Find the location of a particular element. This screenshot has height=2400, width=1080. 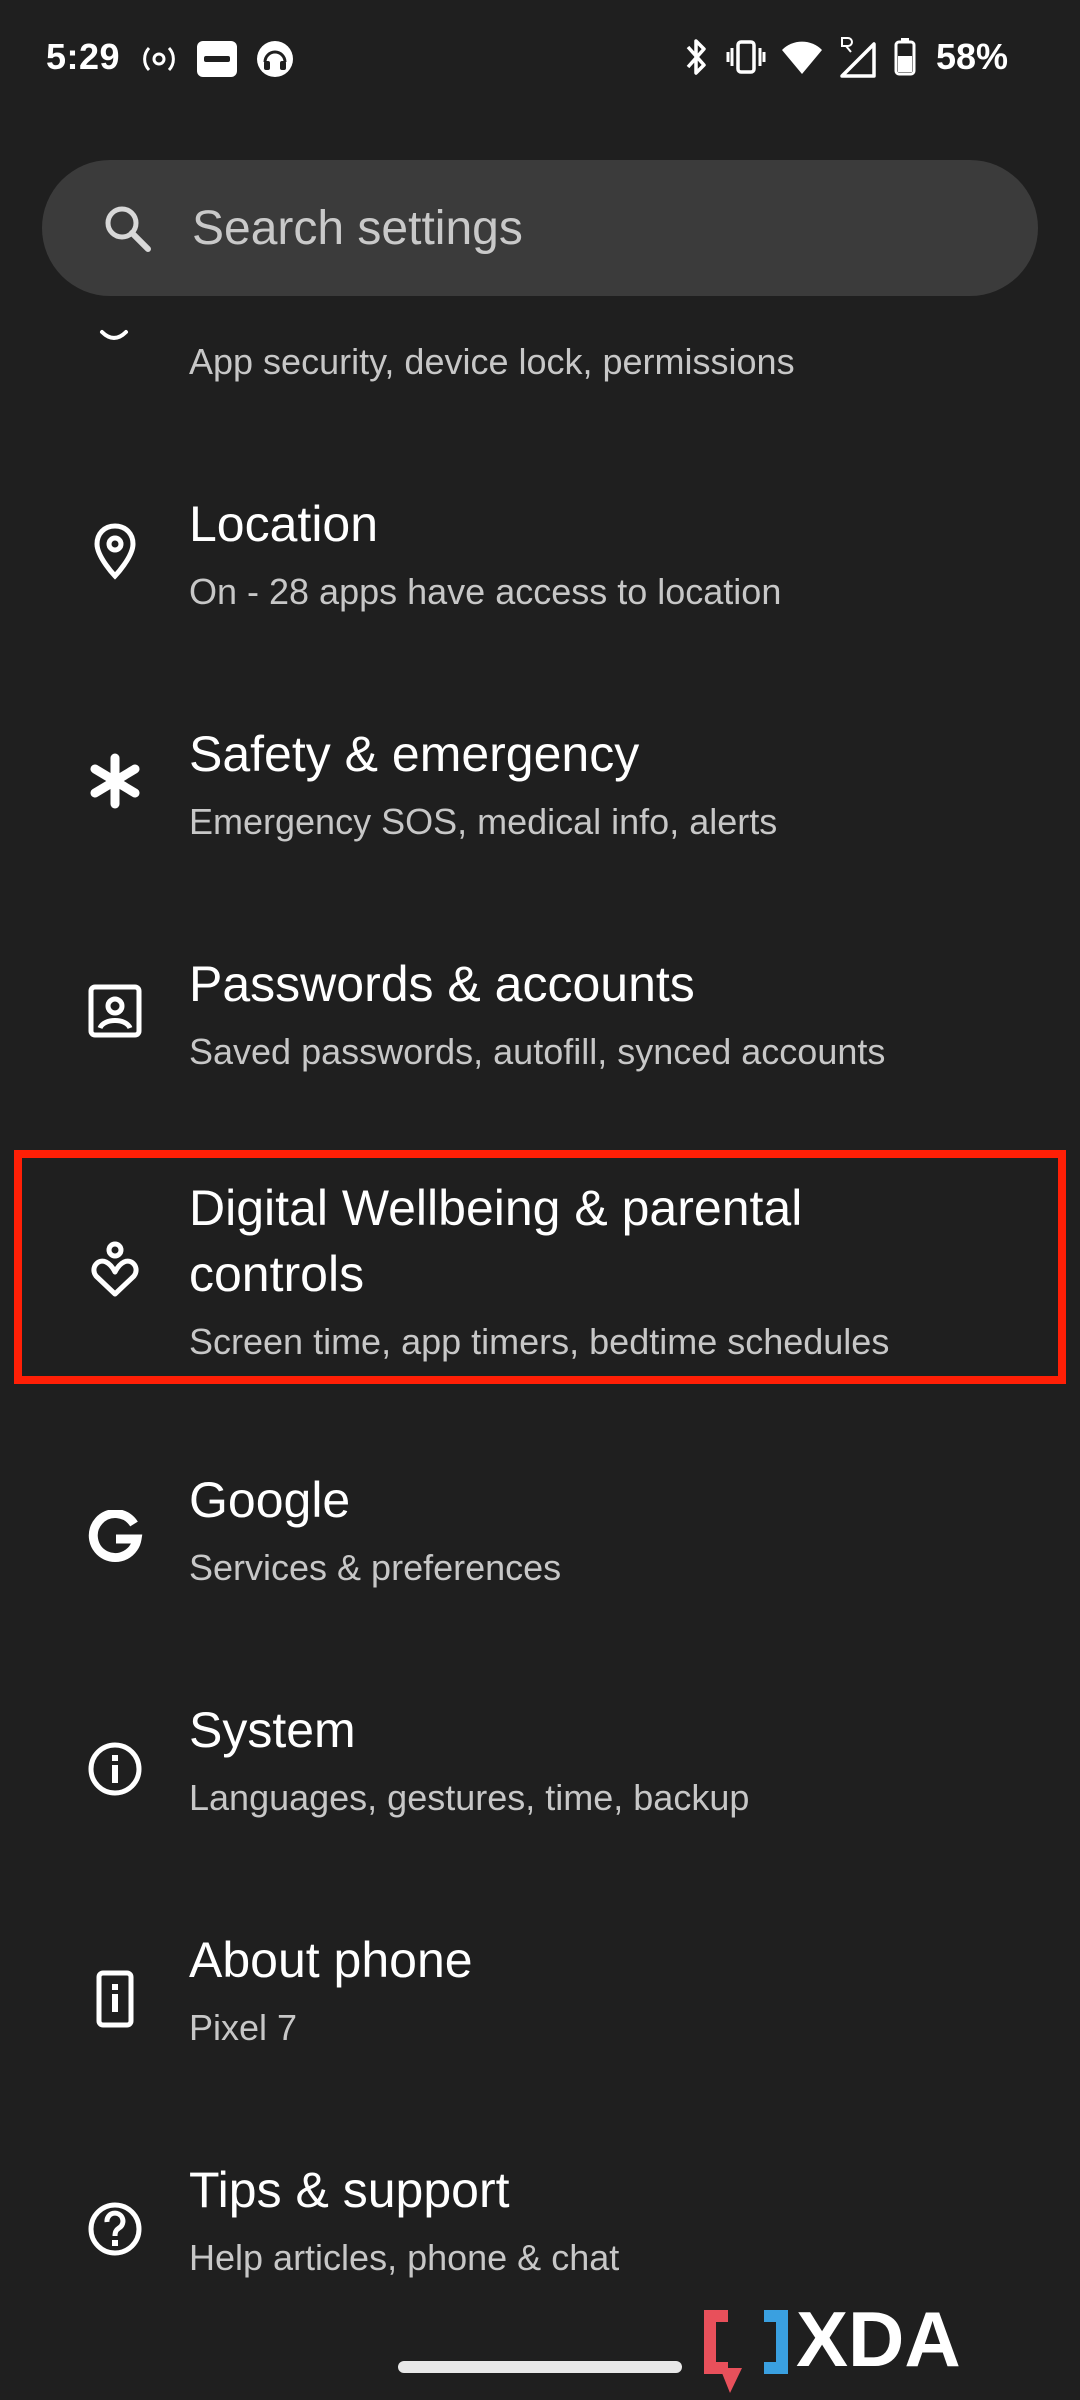

battery-icon is located at coordinates (905, 57).